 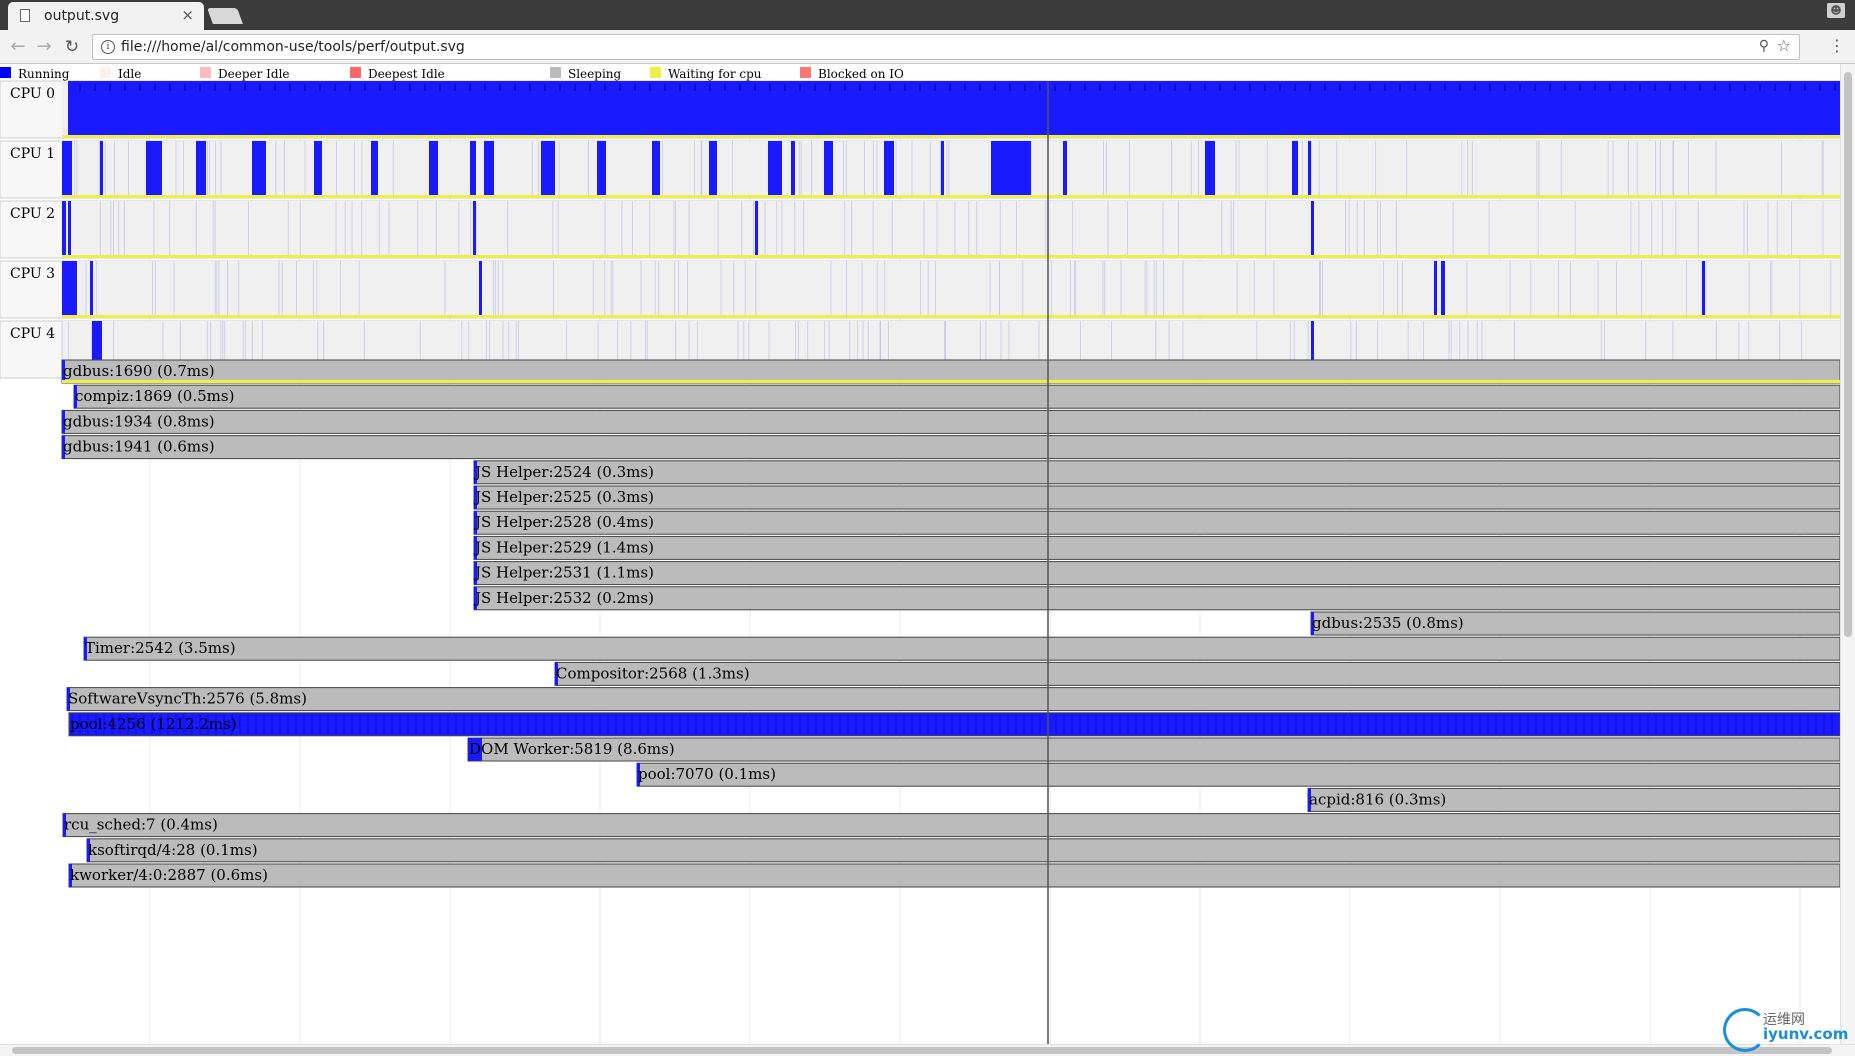 I want to click on reload-button: ↻, so click(x=72, y=47).